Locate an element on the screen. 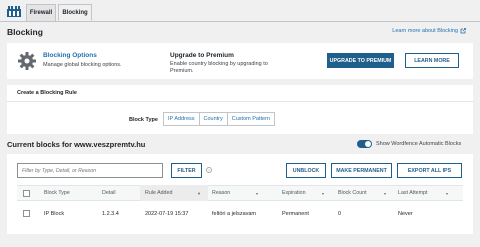 Image resolution: width=480 pixels, height=247 pixels. divider is located at coordinates (240, 101).